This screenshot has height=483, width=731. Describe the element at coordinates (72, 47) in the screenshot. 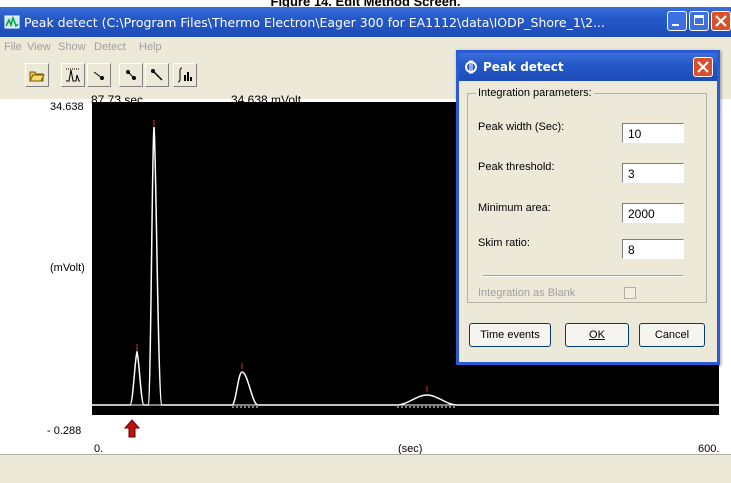

I see `menu-show: Show` at that location.